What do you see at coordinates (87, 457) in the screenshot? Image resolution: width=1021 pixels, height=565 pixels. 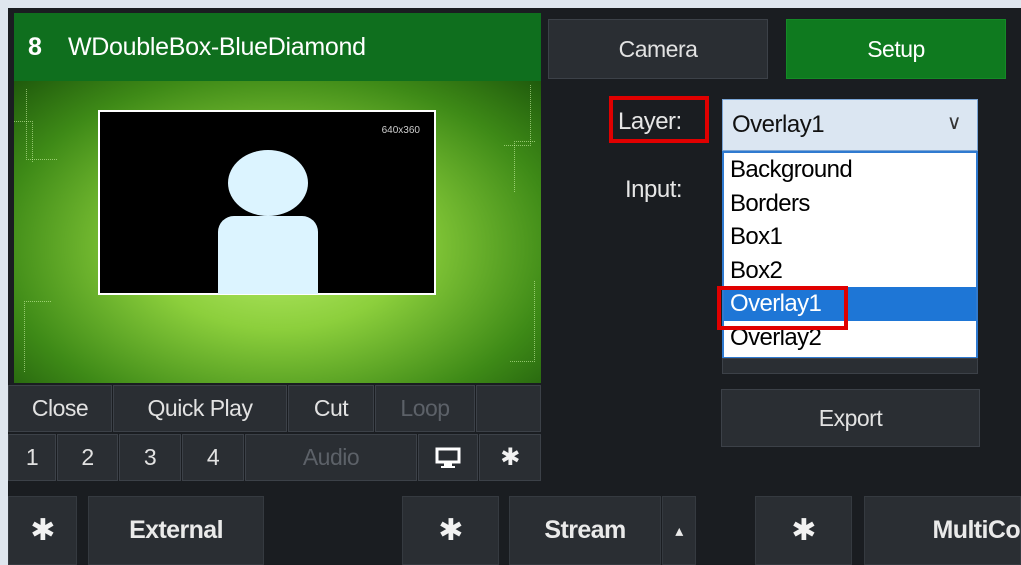 I see `overlay-2-button: 2` at bounding box center [87, 457].